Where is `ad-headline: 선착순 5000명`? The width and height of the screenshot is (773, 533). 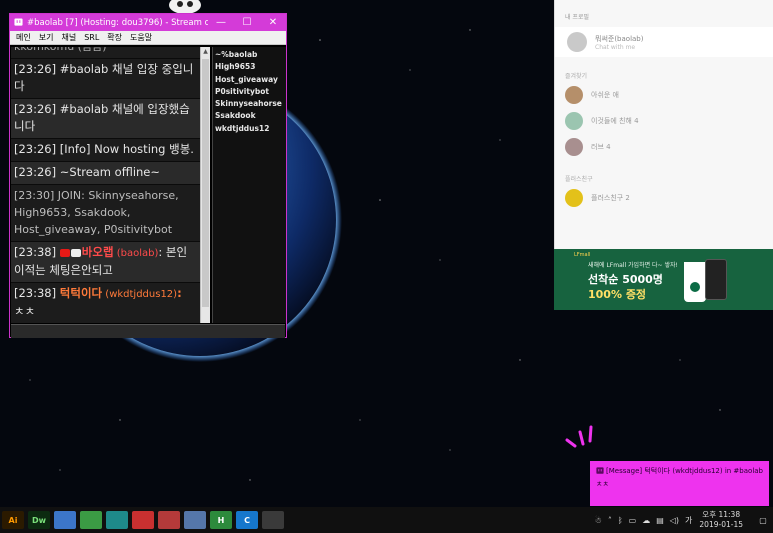 ad-headline: 선착순 5000명 is located at coordinates (625, 279).